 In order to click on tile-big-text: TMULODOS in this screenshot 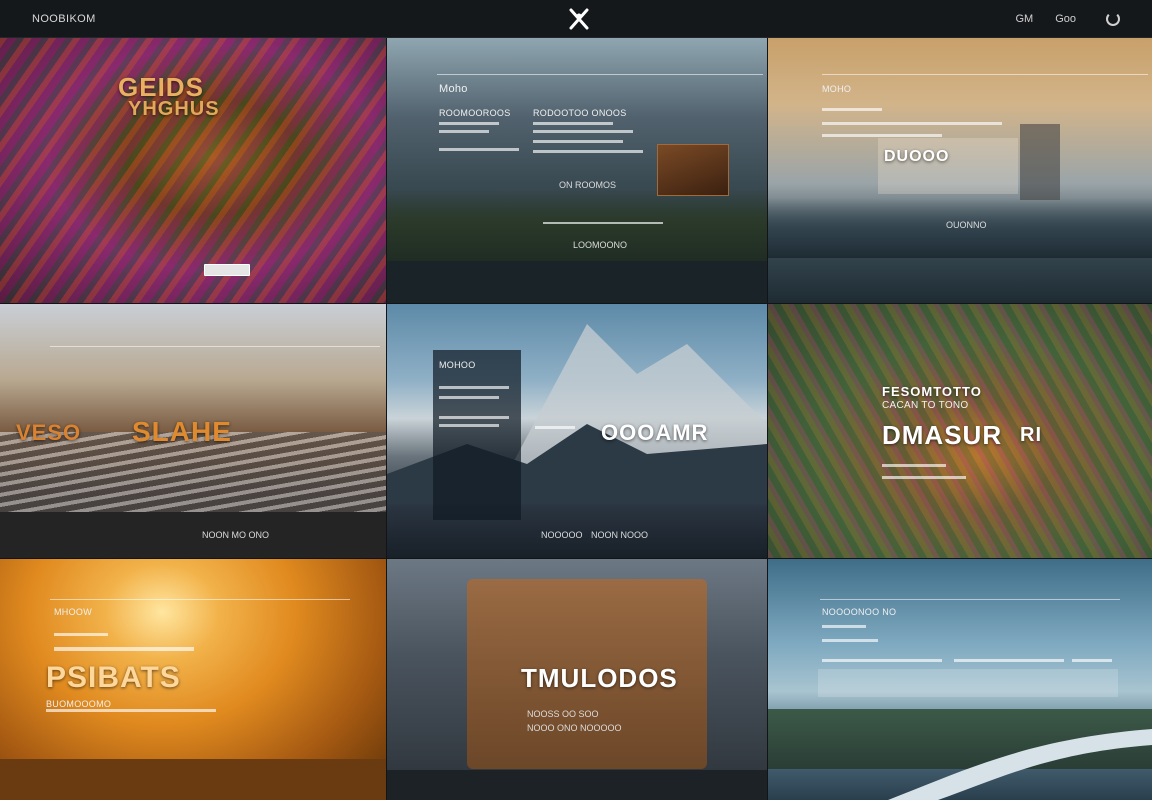, I will do `click(599, 678)`.